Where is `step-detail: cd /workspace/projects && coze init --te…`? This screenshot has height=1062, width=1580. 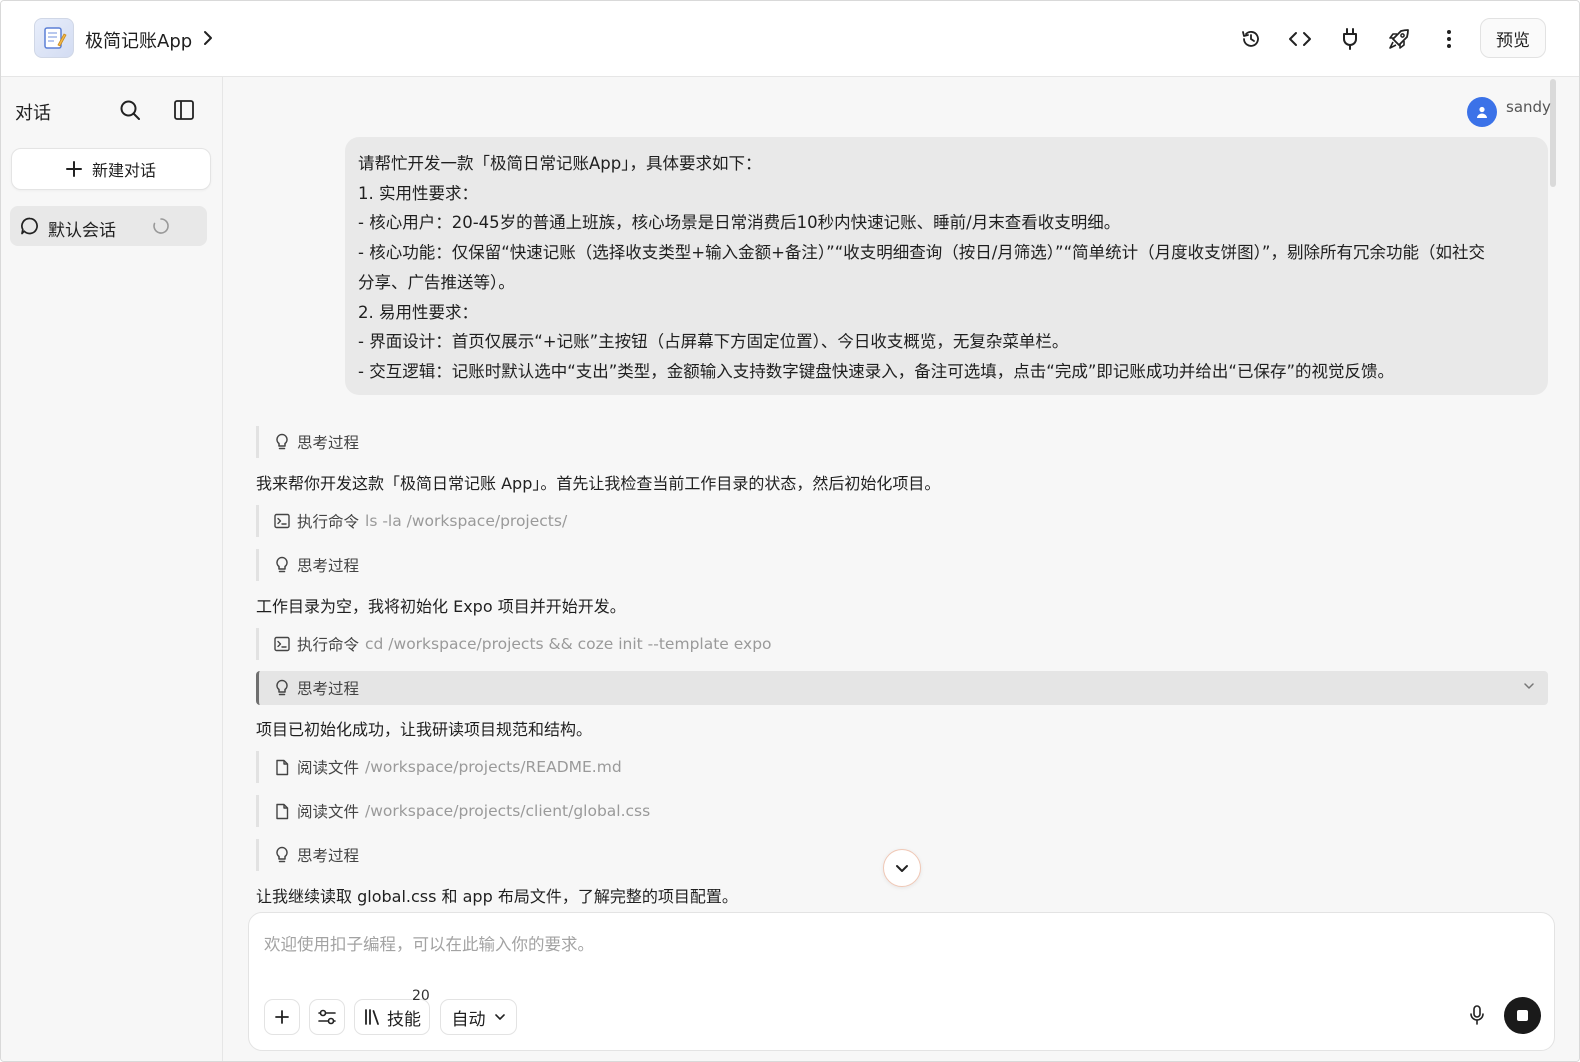
step-detail: cd /workspace/projects && coze init --te… is located at coordinates (568, 644).